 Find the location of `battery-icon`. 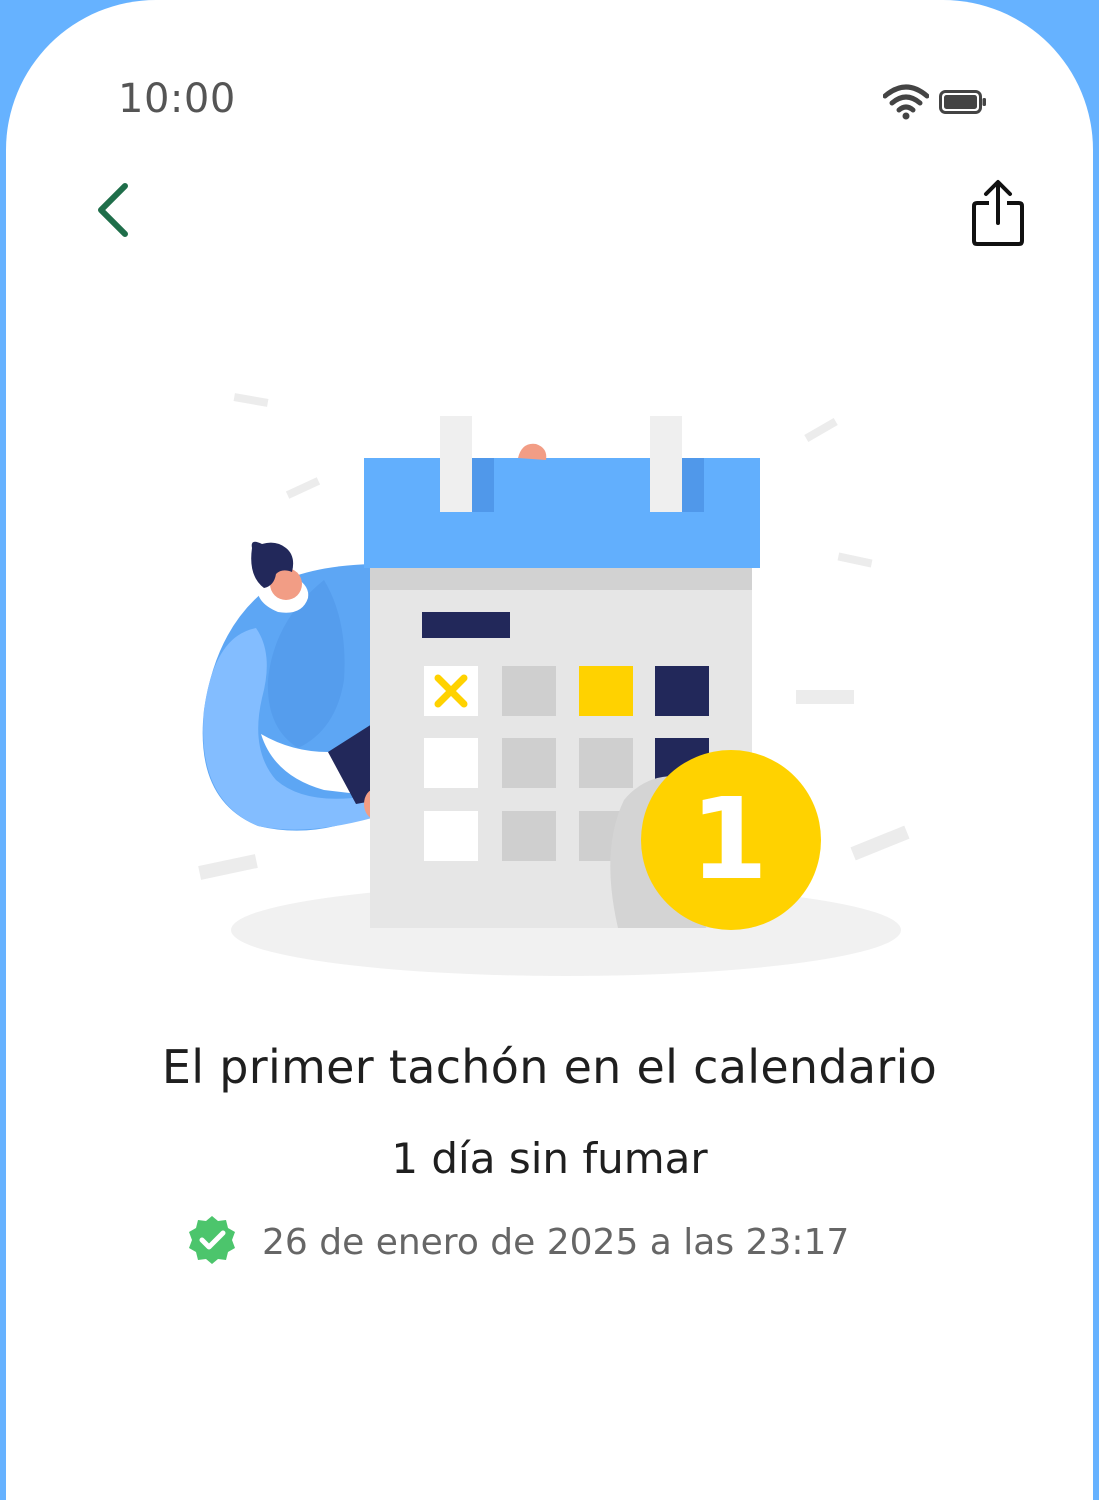

battery-icon is located at coordinates (963, 104).